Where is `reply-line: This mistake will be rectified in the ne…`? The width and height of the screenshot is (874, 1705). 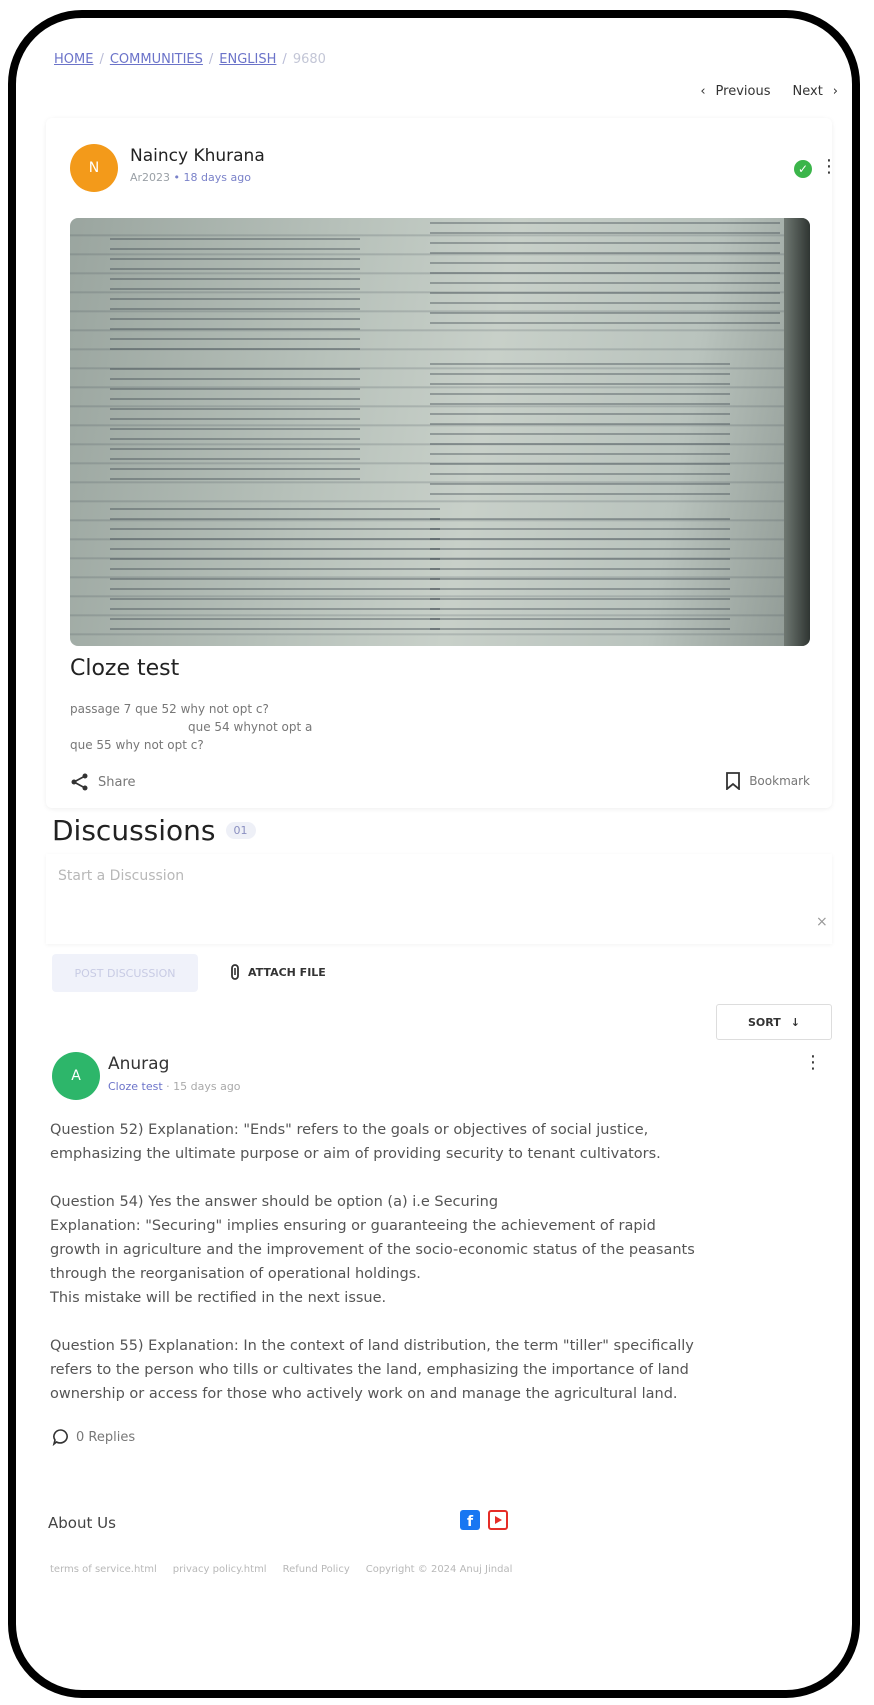 reply-line: This mistake will be rectified in the ne… is located at coordinates (218, 1298).